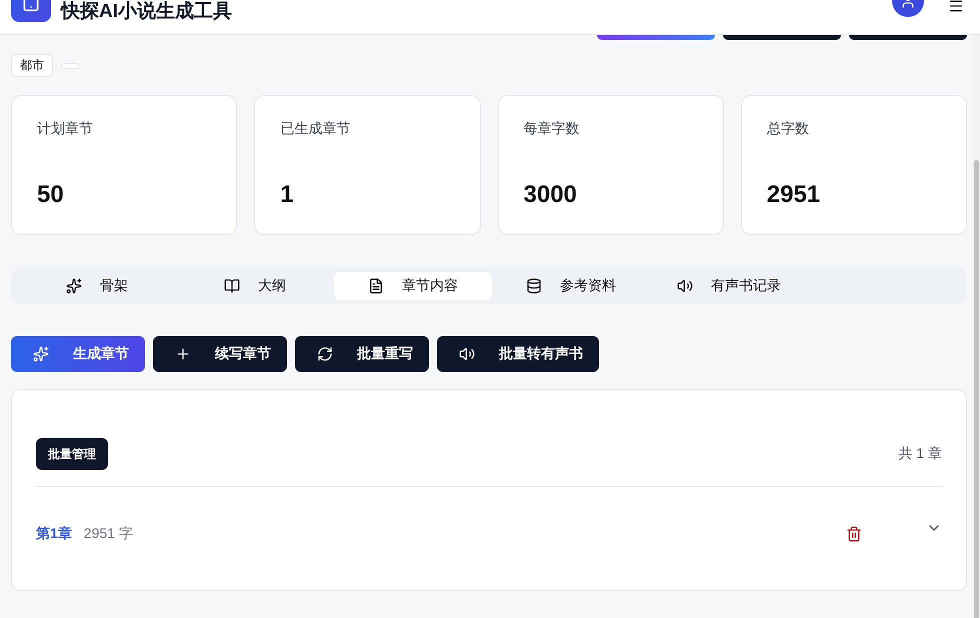  I want to click on batch-manage-button: 批量管理, so click(72, 454).